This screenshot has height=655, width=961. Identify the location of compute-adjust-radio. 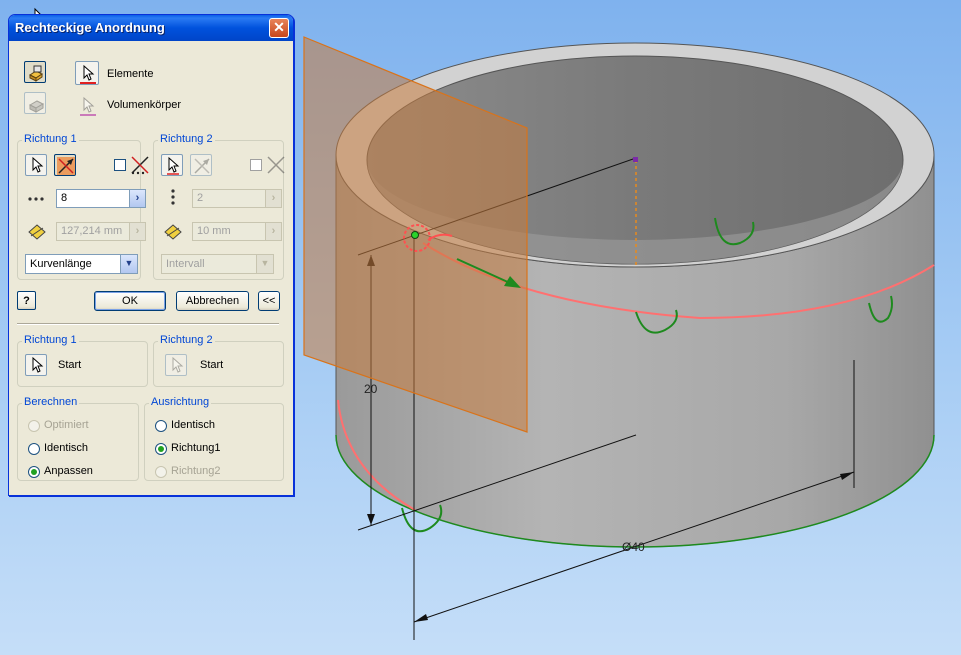
(34, 472).